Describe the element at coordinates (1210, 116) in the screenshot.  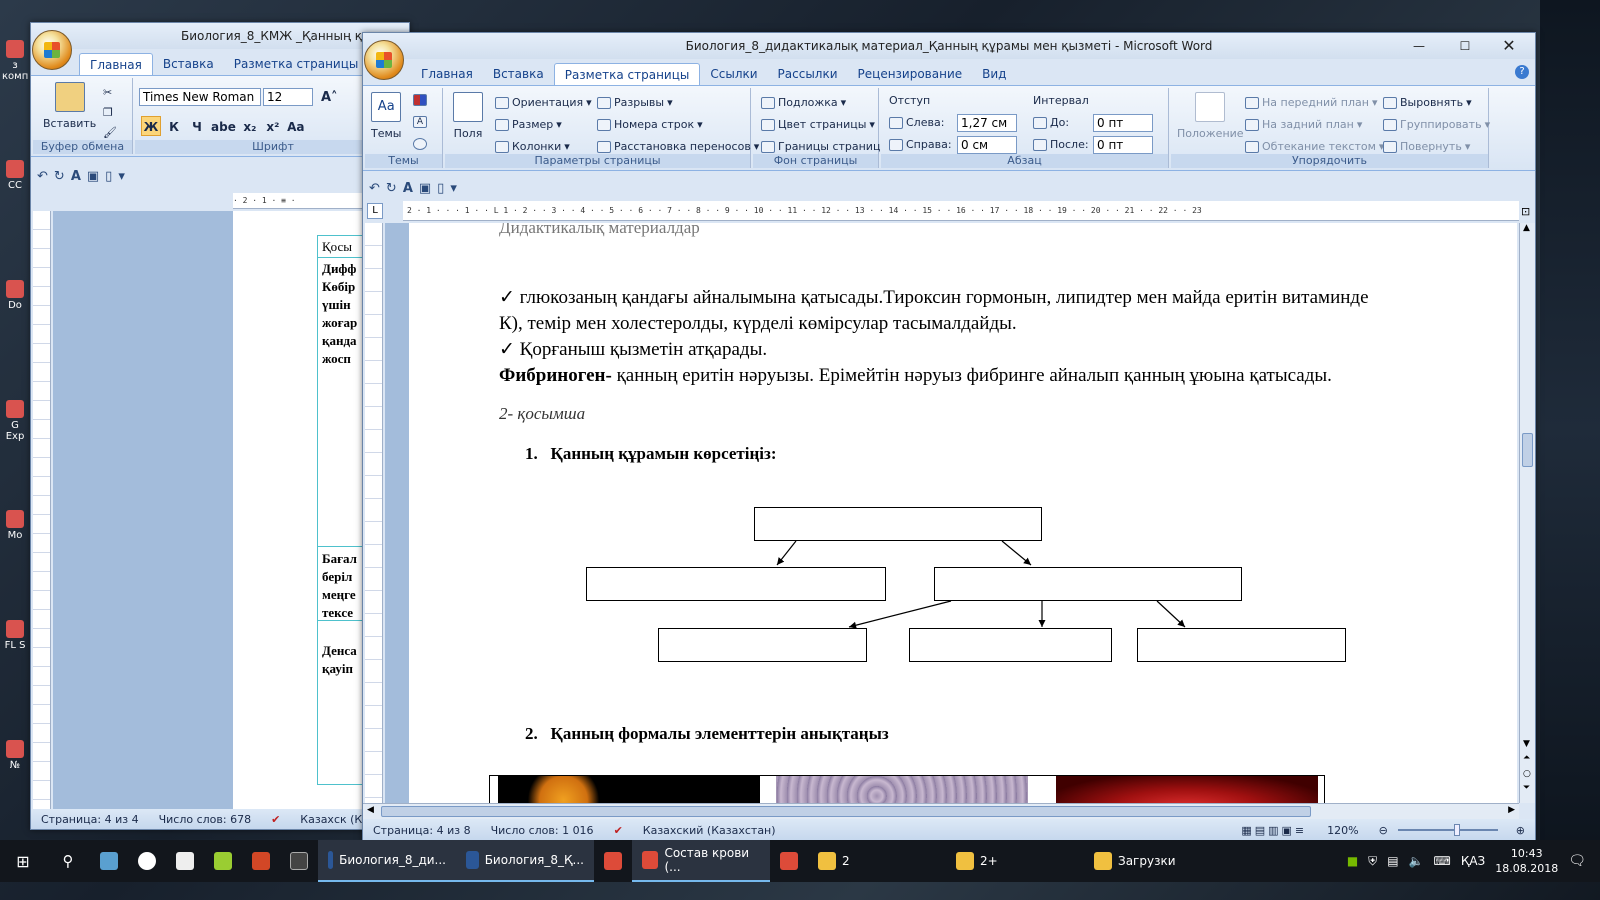
I see `position-button: Положение` at that location.